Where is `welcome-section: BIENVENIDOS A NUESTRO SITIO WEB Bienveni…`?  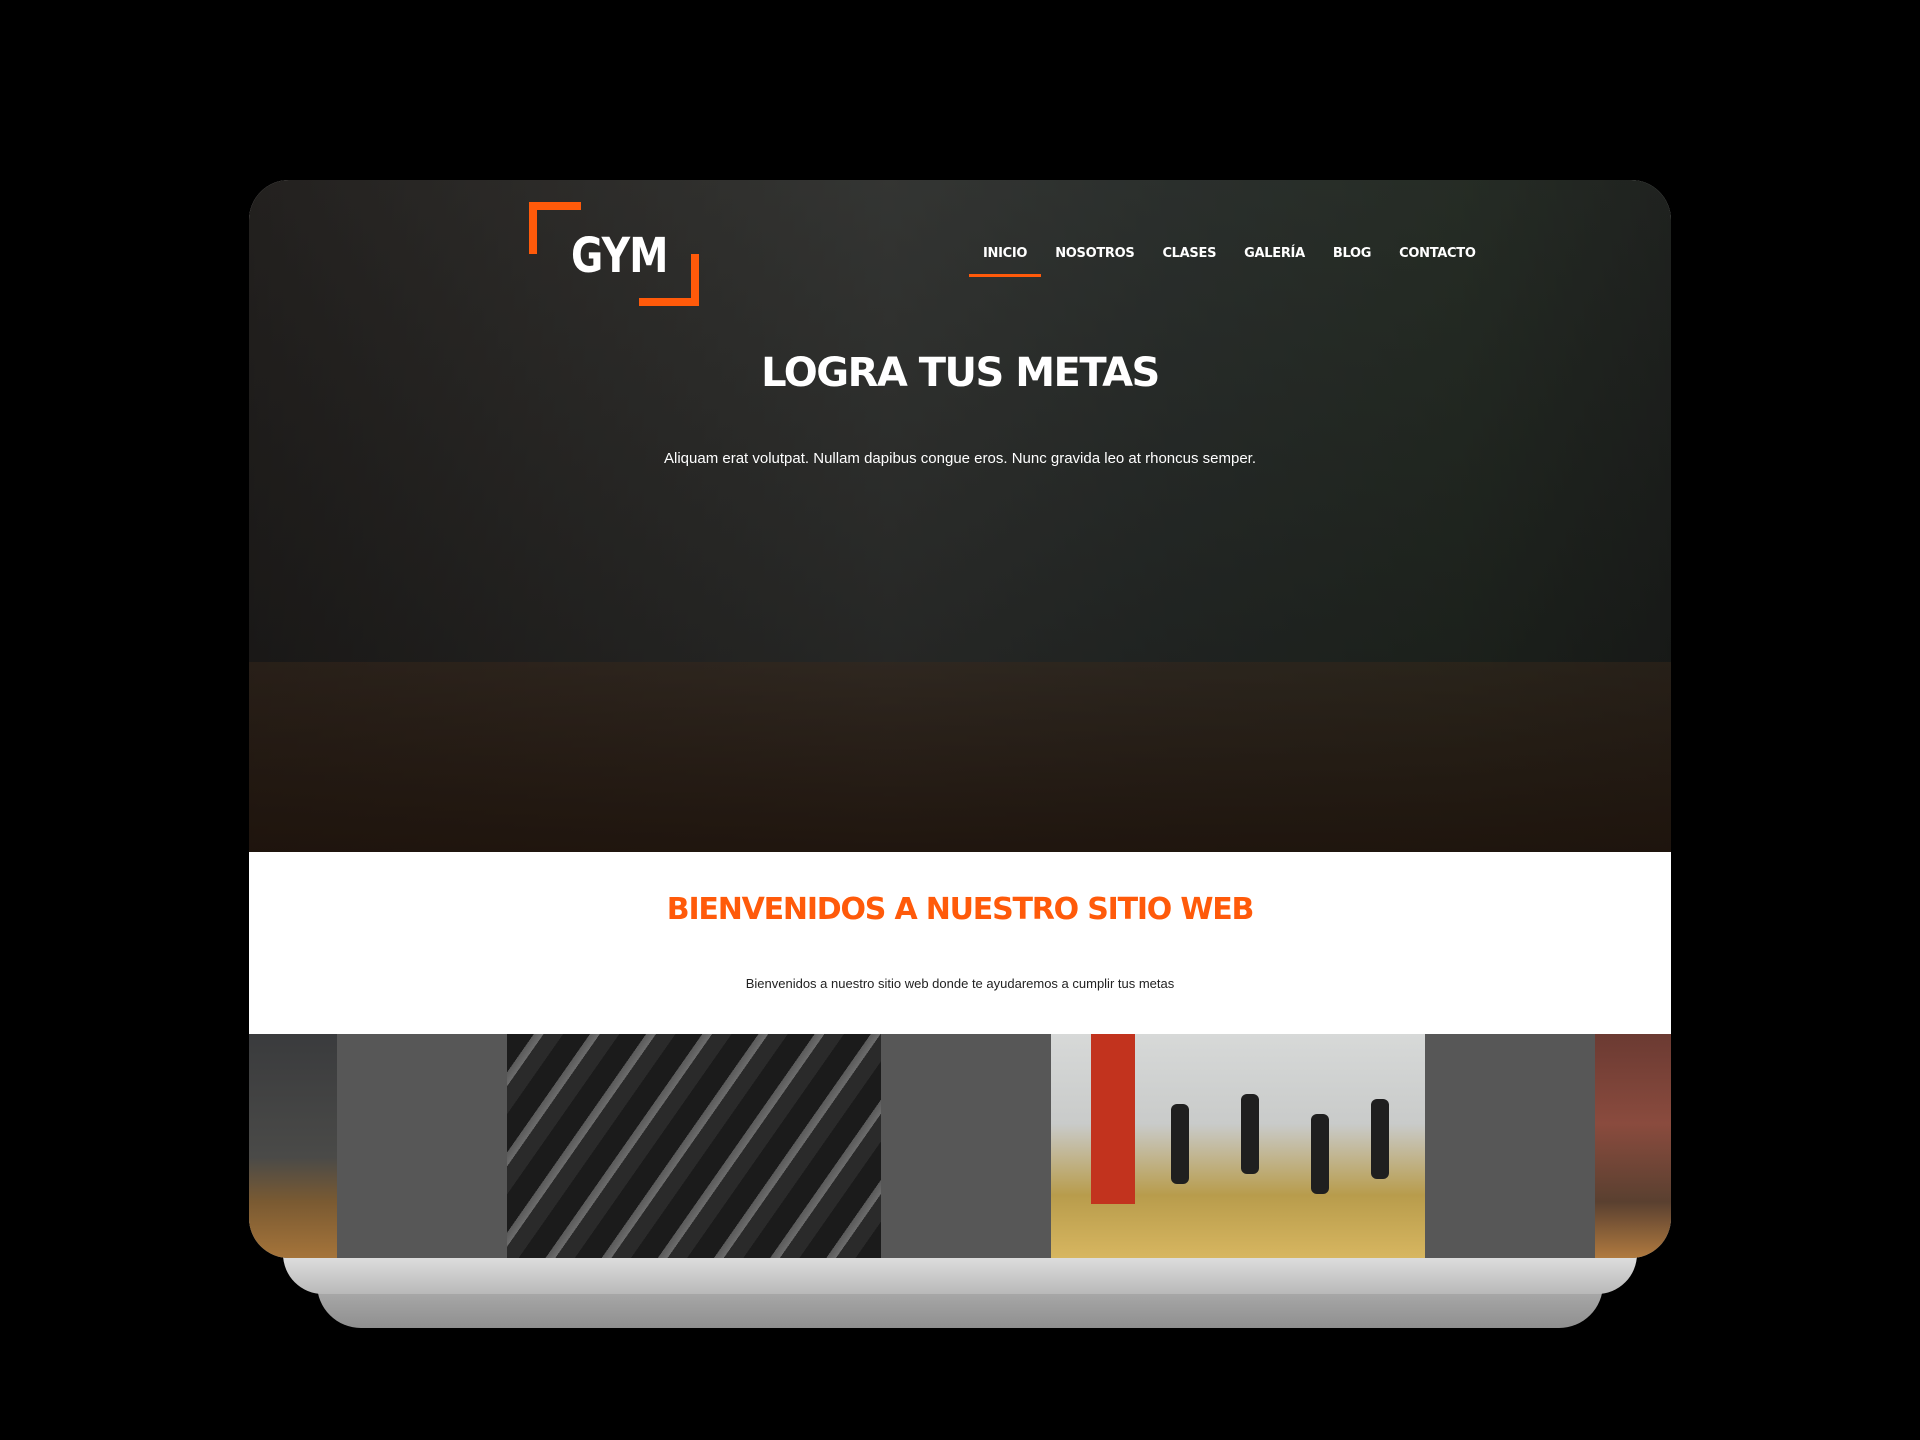 welcome-section: BIENVENIDOS A NUESTRO SITIO WEB Bienveni… is located at coordinates (960, 943).